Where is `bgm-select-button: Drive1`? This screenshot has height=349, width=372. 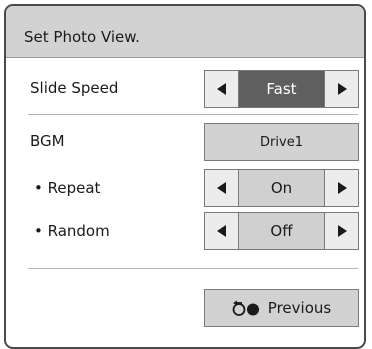 bgm-select-button: Drive1 is located at coordinates (281, 142).